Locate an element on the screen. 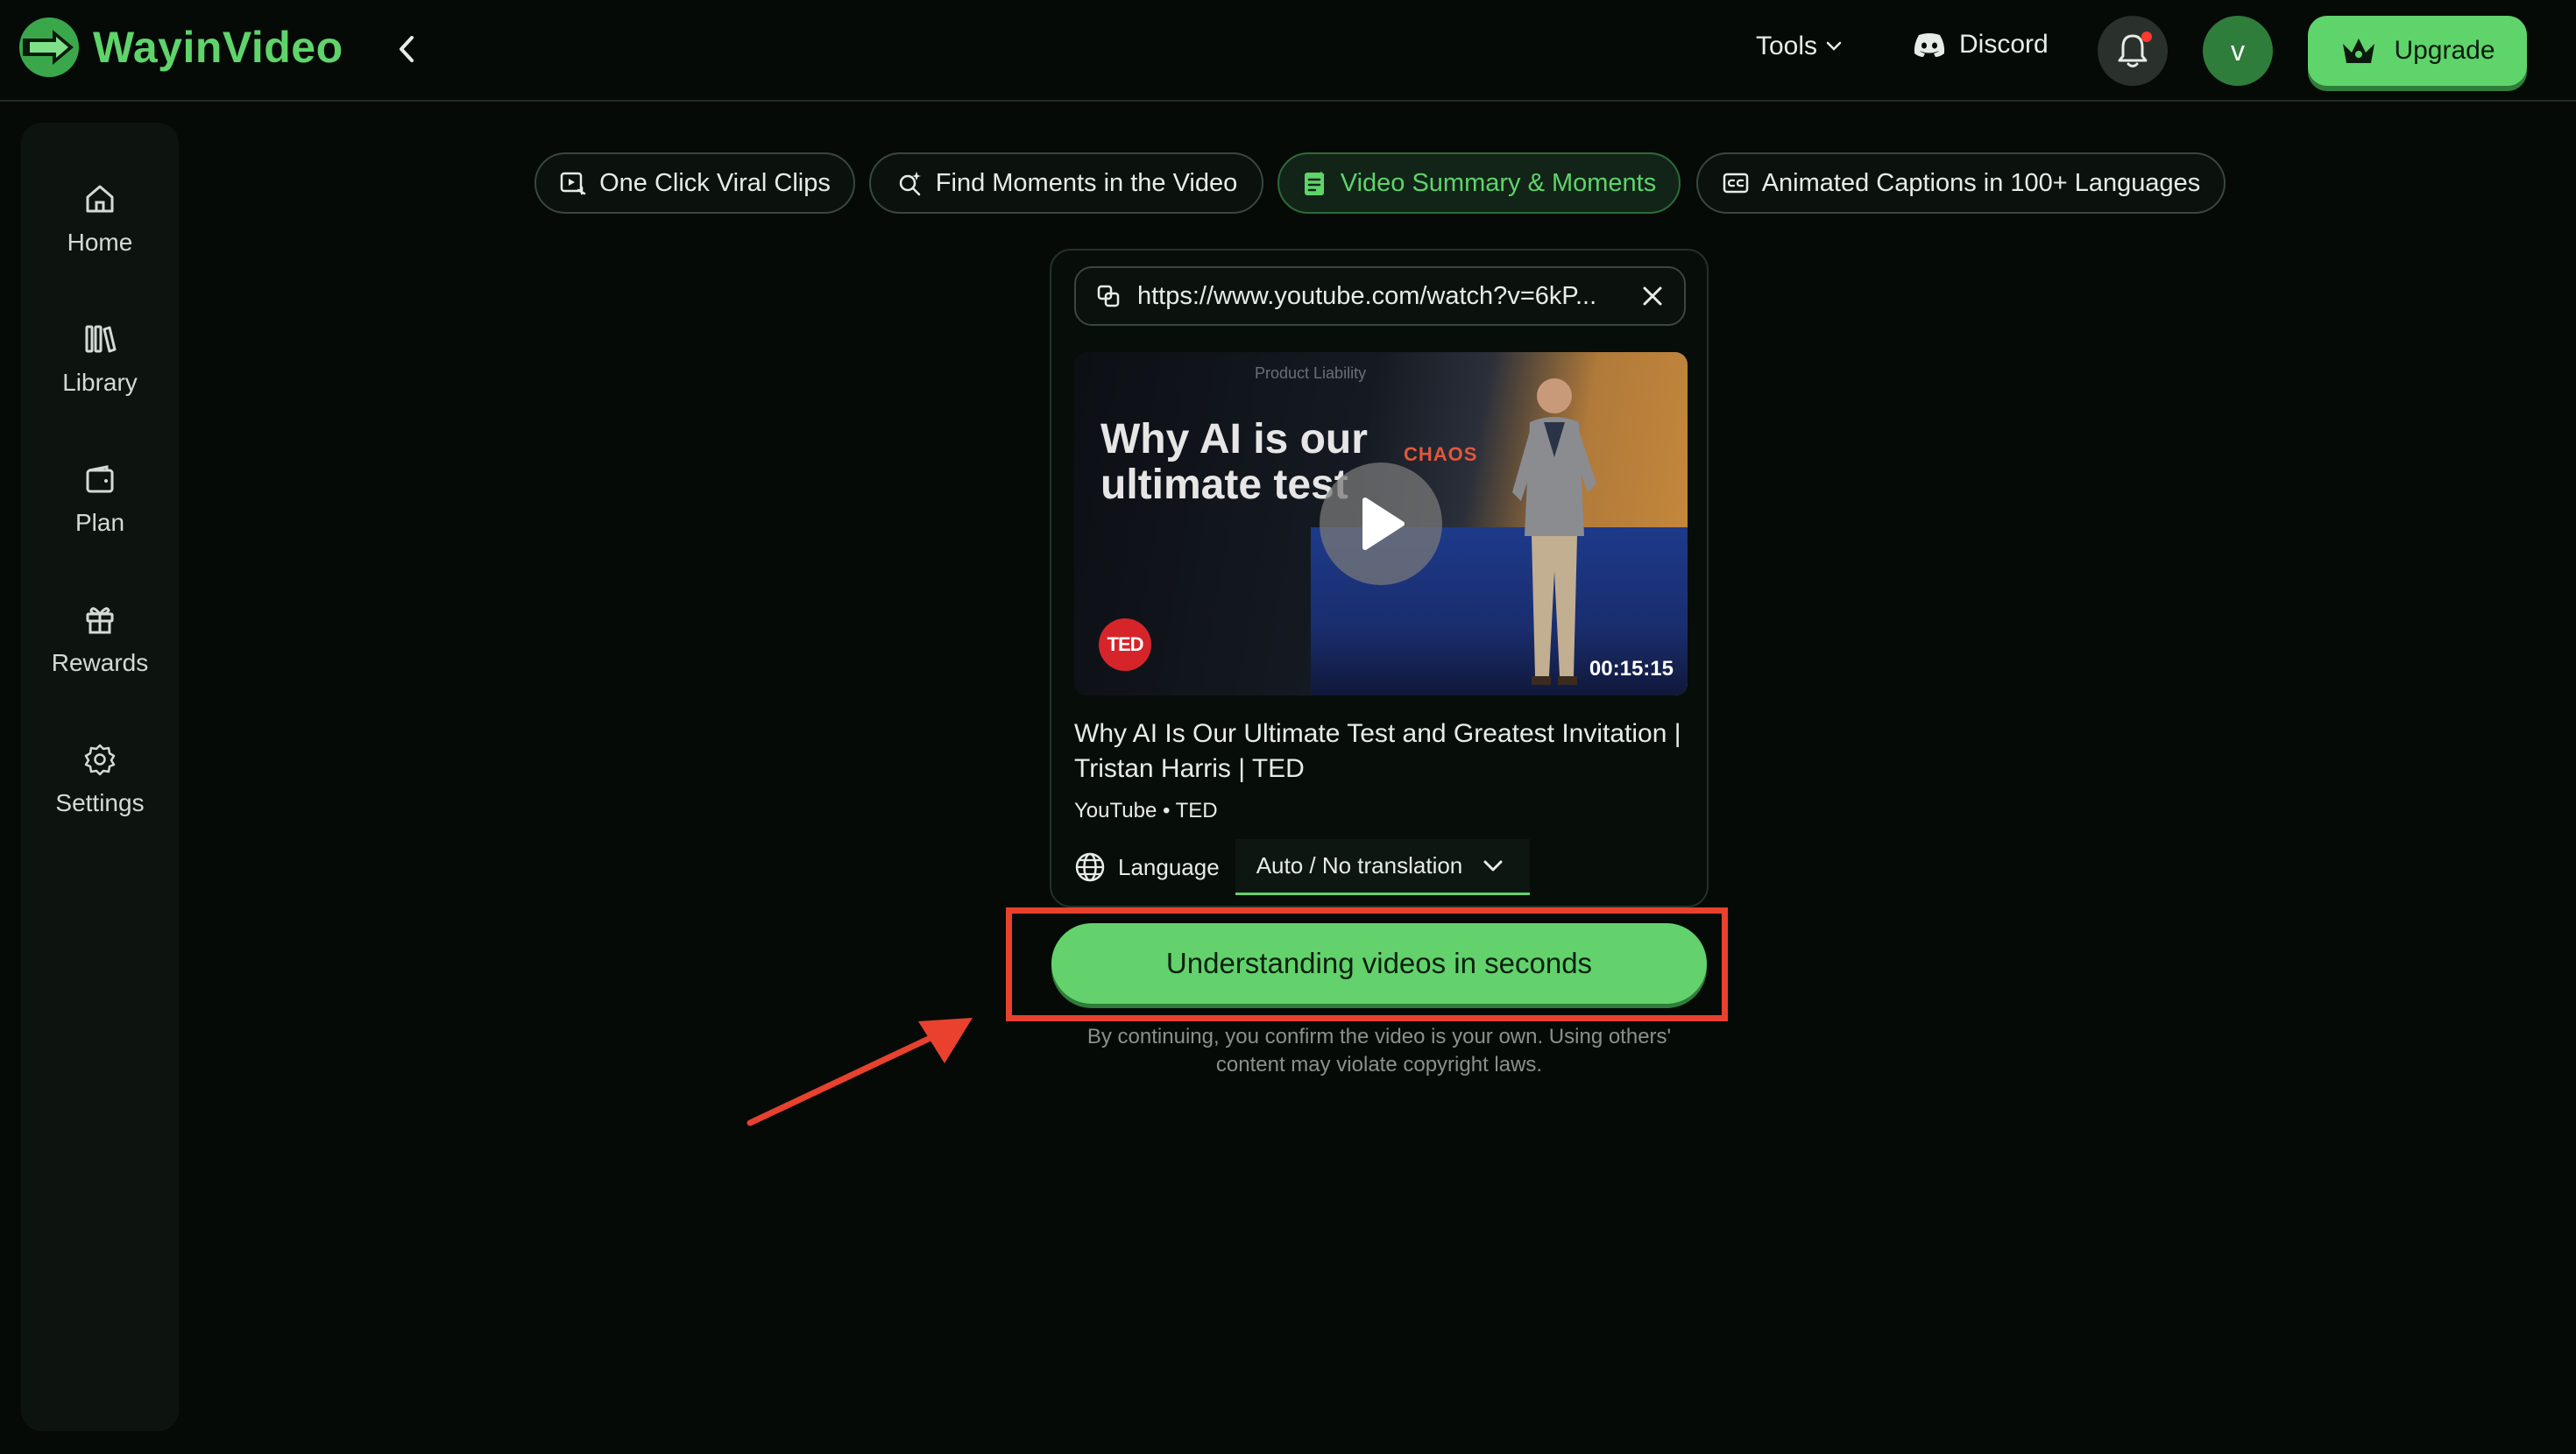 The width and height of the screenshot is (2576, 1454). language-selected: Auto / No translation is located at coordinates (1359, 865).